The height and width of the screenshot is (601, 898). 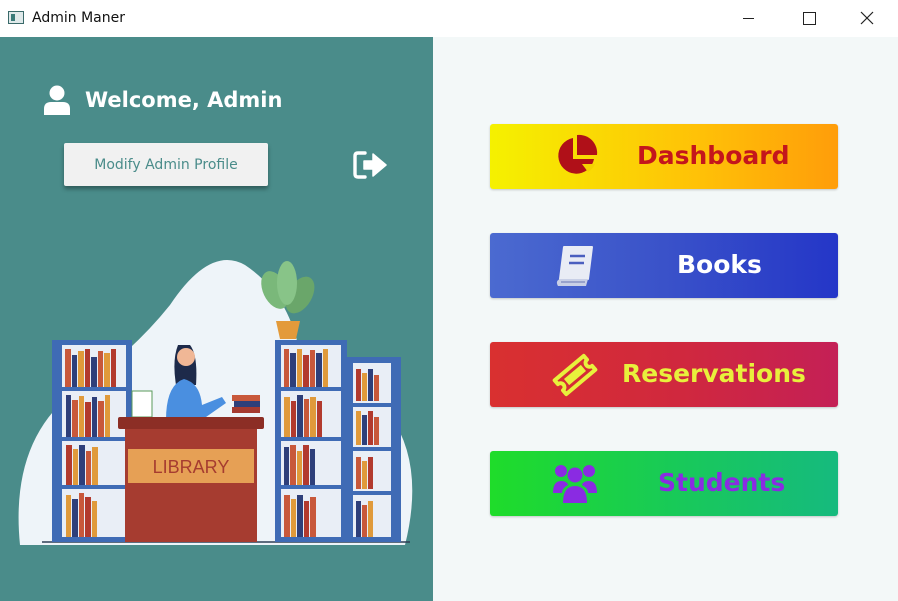 I want to click on welcome-heading: Welcome, Admin, so click(x=184, y=100).